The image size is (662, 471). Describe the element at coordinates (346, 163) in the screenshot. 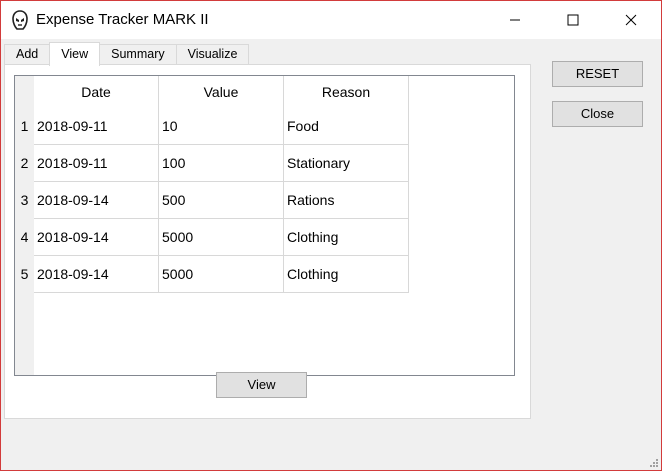

I see `reason-cell: Stationary` at that location.